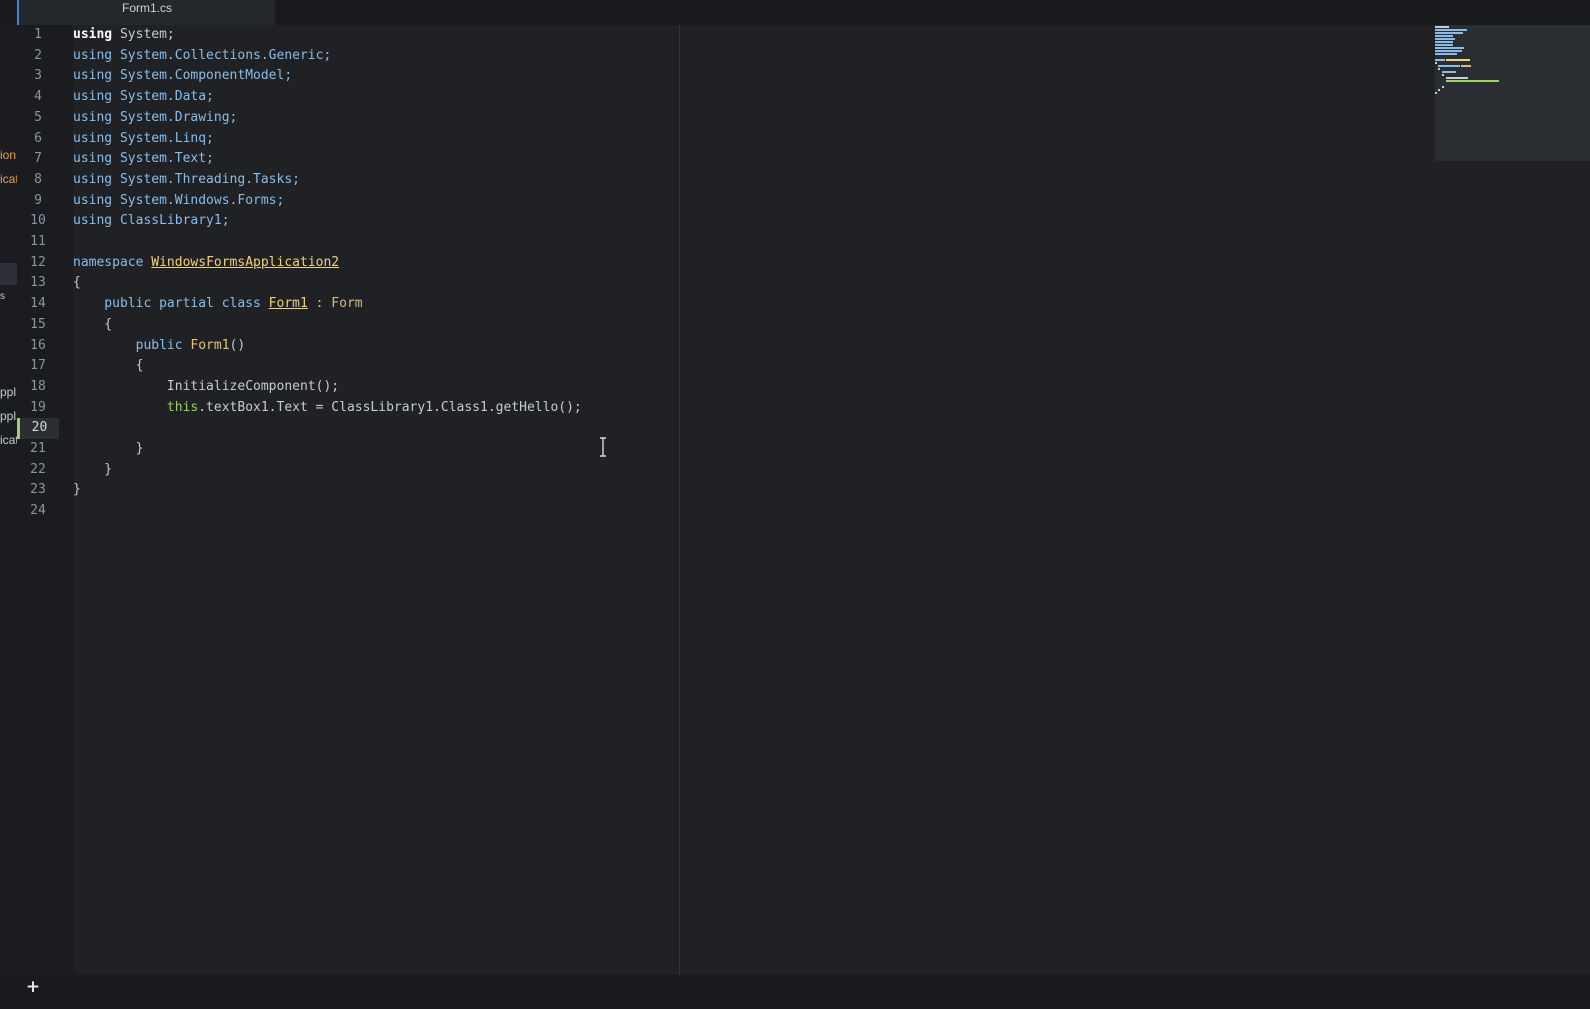 This screenshot has width=1590, height=1009. What do you see at coordinates (38, 241) in the screenshot?
I see `line-number: 11` at bounding box center [38, 241].